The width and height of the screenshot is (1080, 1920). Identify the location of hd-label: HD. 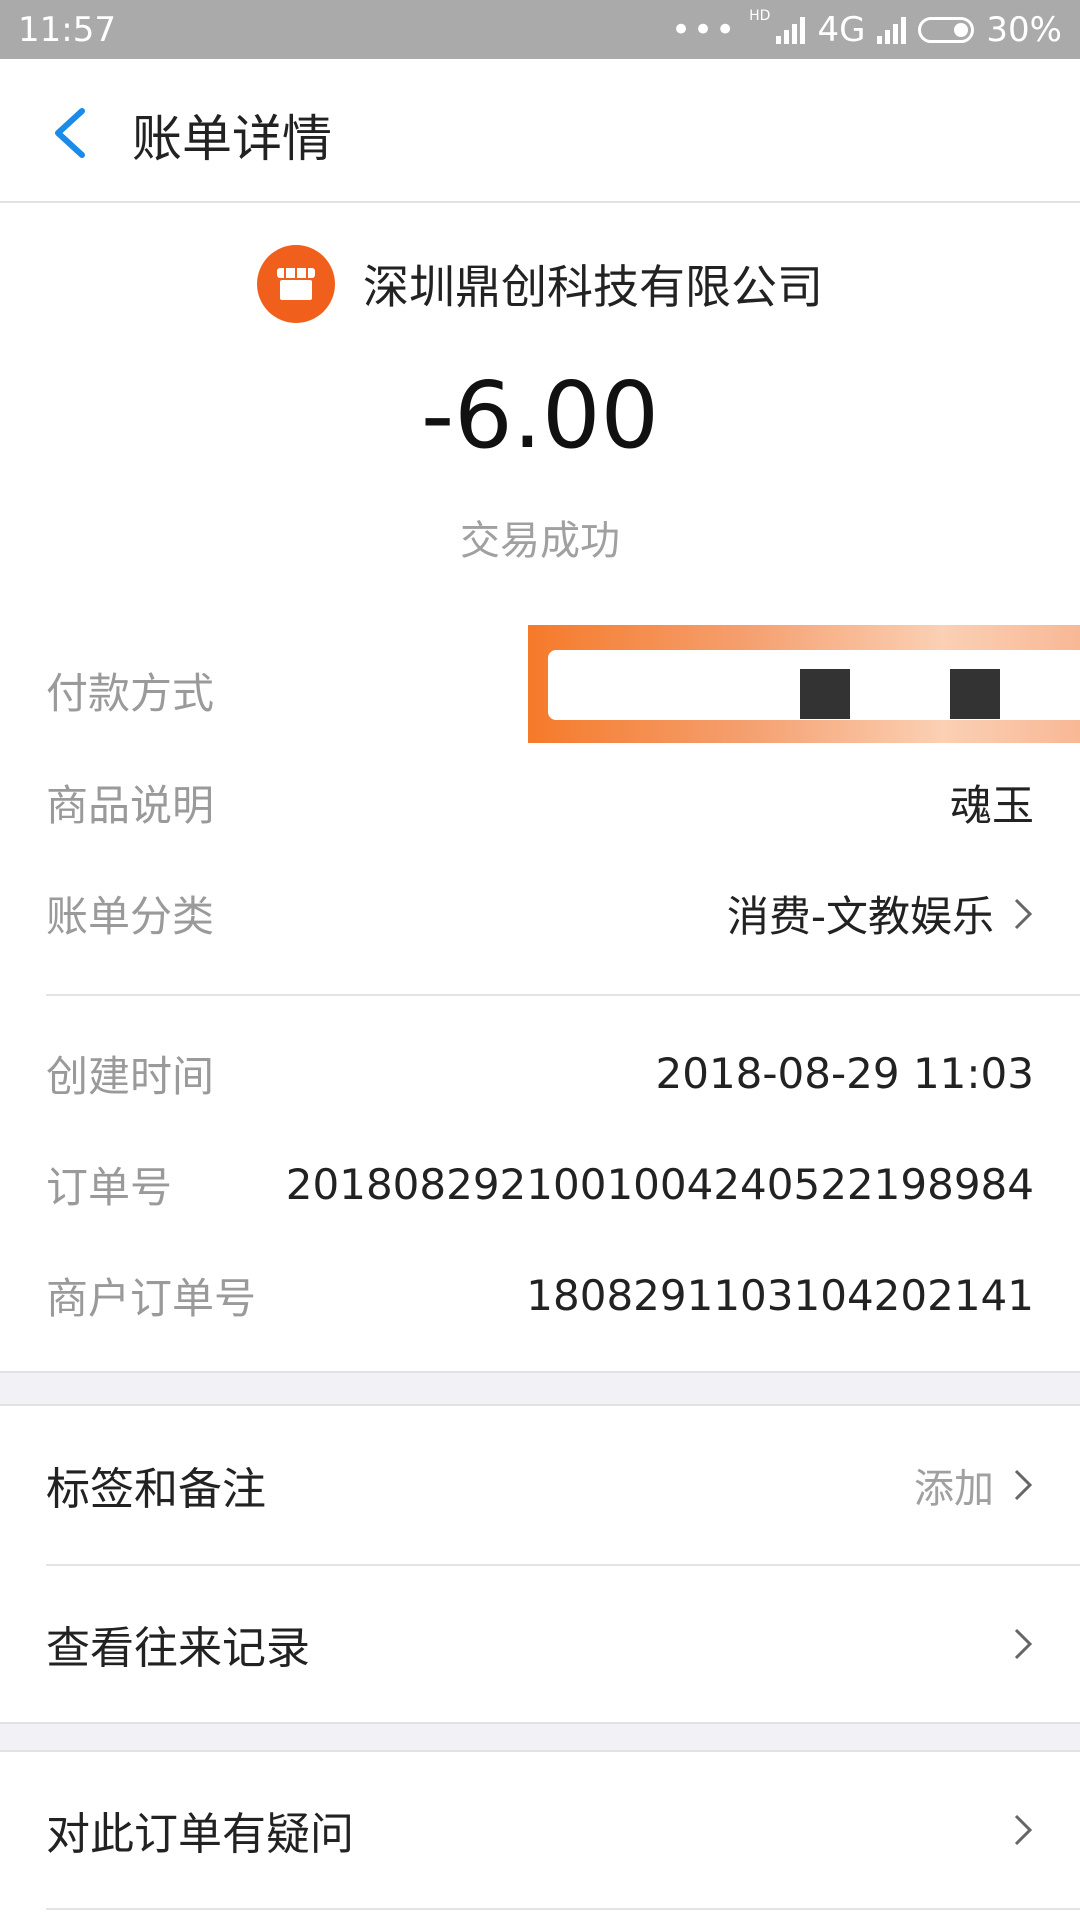
(760, 15).